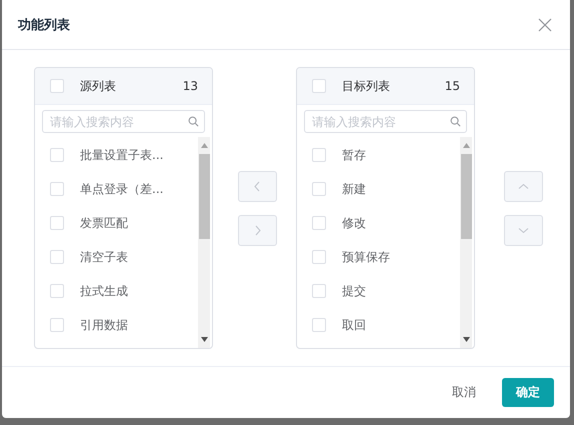 The image size is (574, 425). What do you see at coordinates (545, 25) in the screenshot?
I see `close-icon` at bounding box center [545, 25].